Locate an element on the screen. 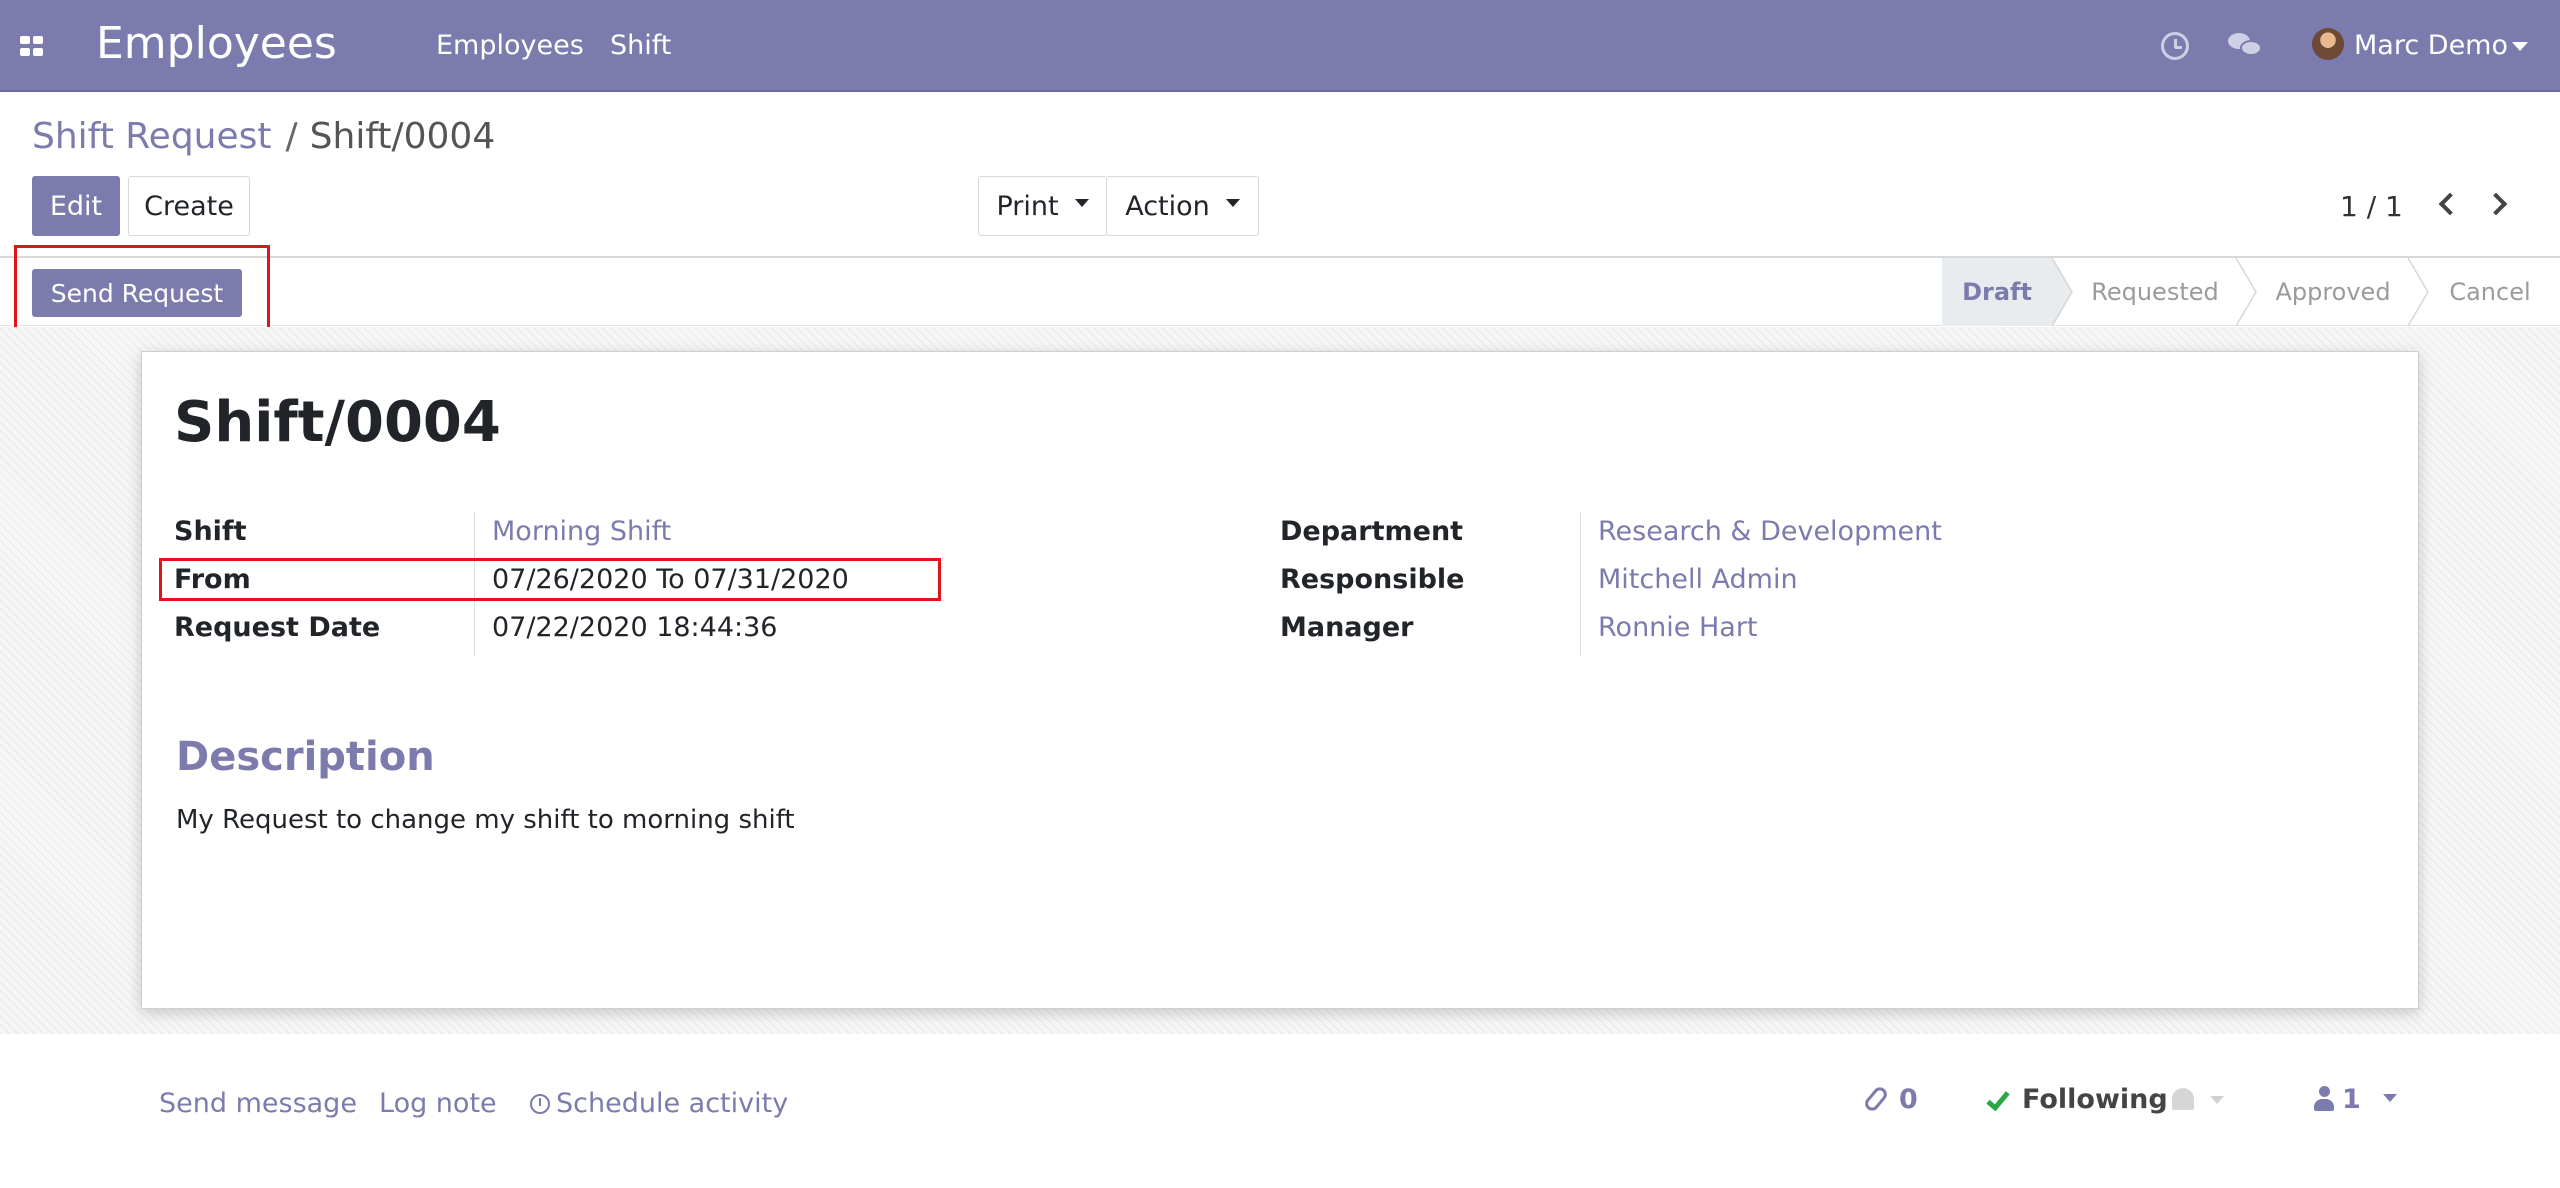  description-title: Description is located at coordinates (305, 757).